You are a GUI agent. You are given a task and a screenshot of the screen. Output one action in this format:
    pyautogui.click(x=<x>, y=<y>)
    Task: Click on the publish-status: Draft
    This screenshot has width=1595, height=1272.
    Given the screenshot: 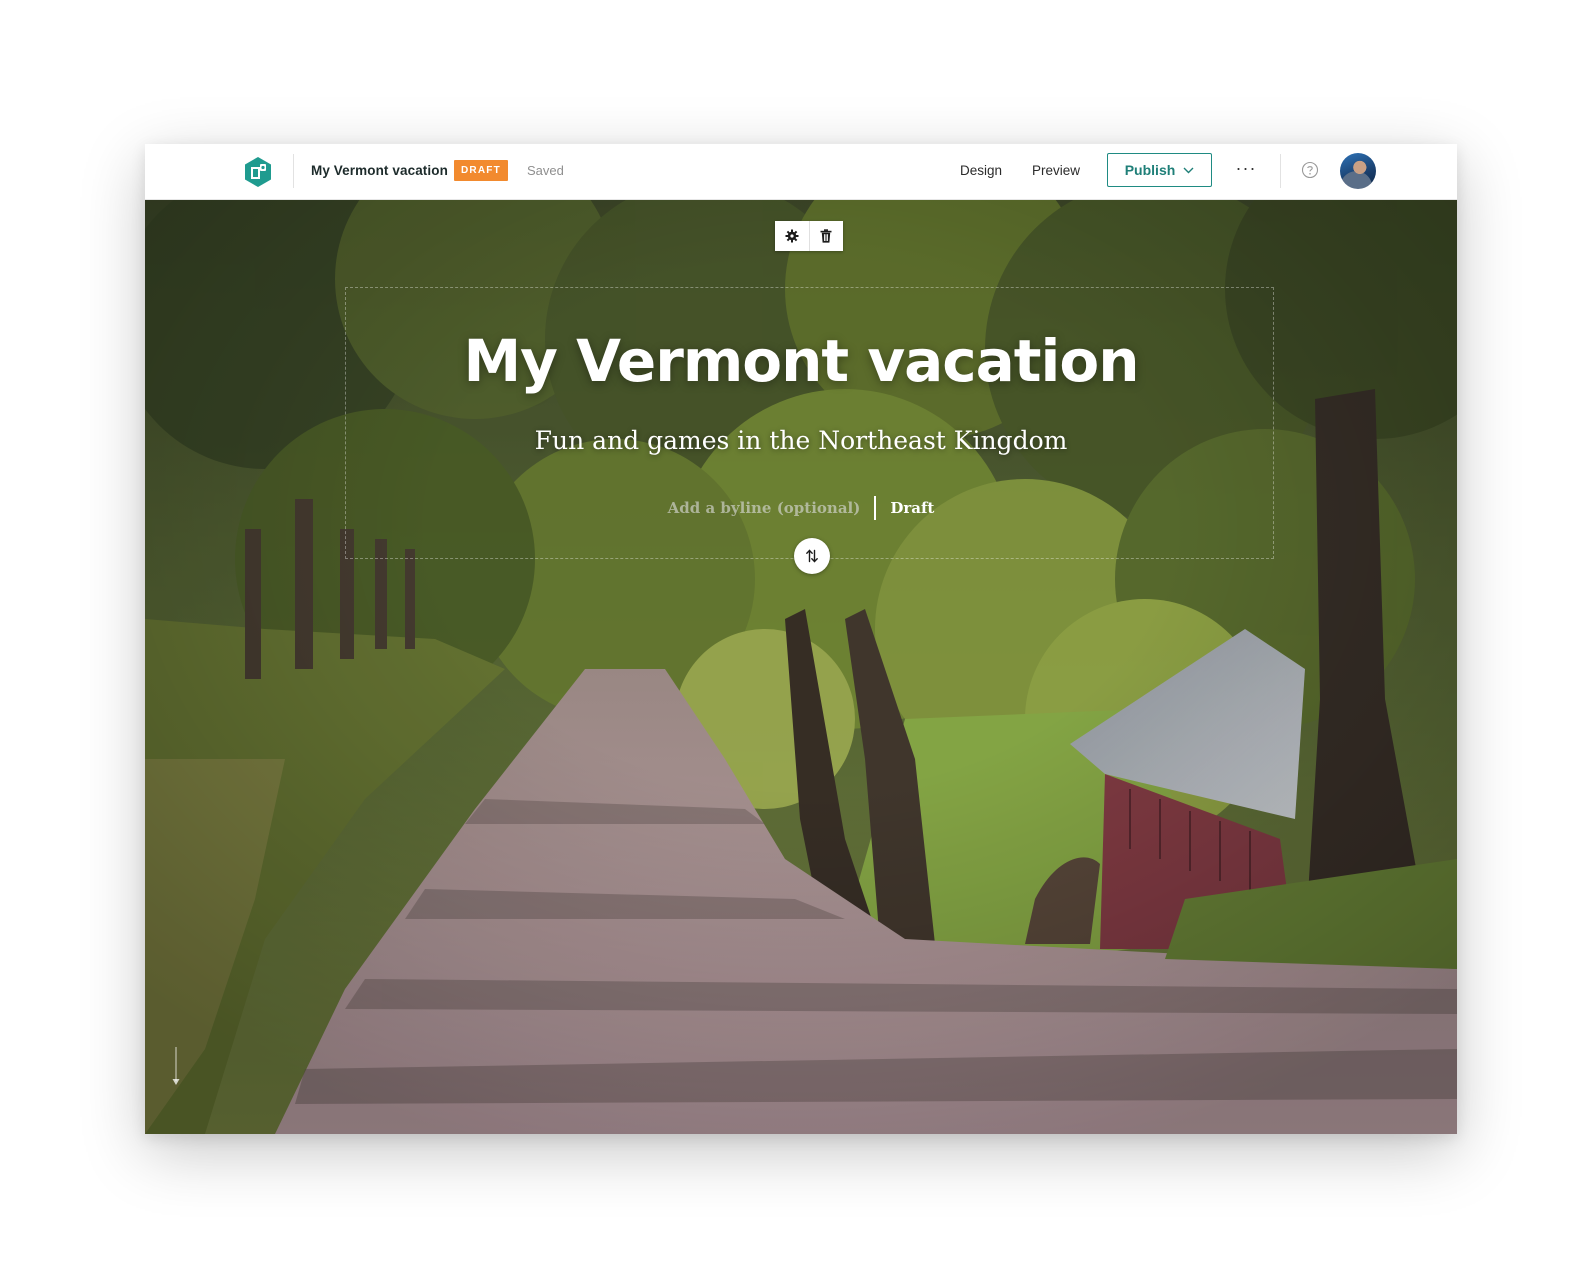 What is the action you would take?
    pyautogui.click(x=912, y=508)
    